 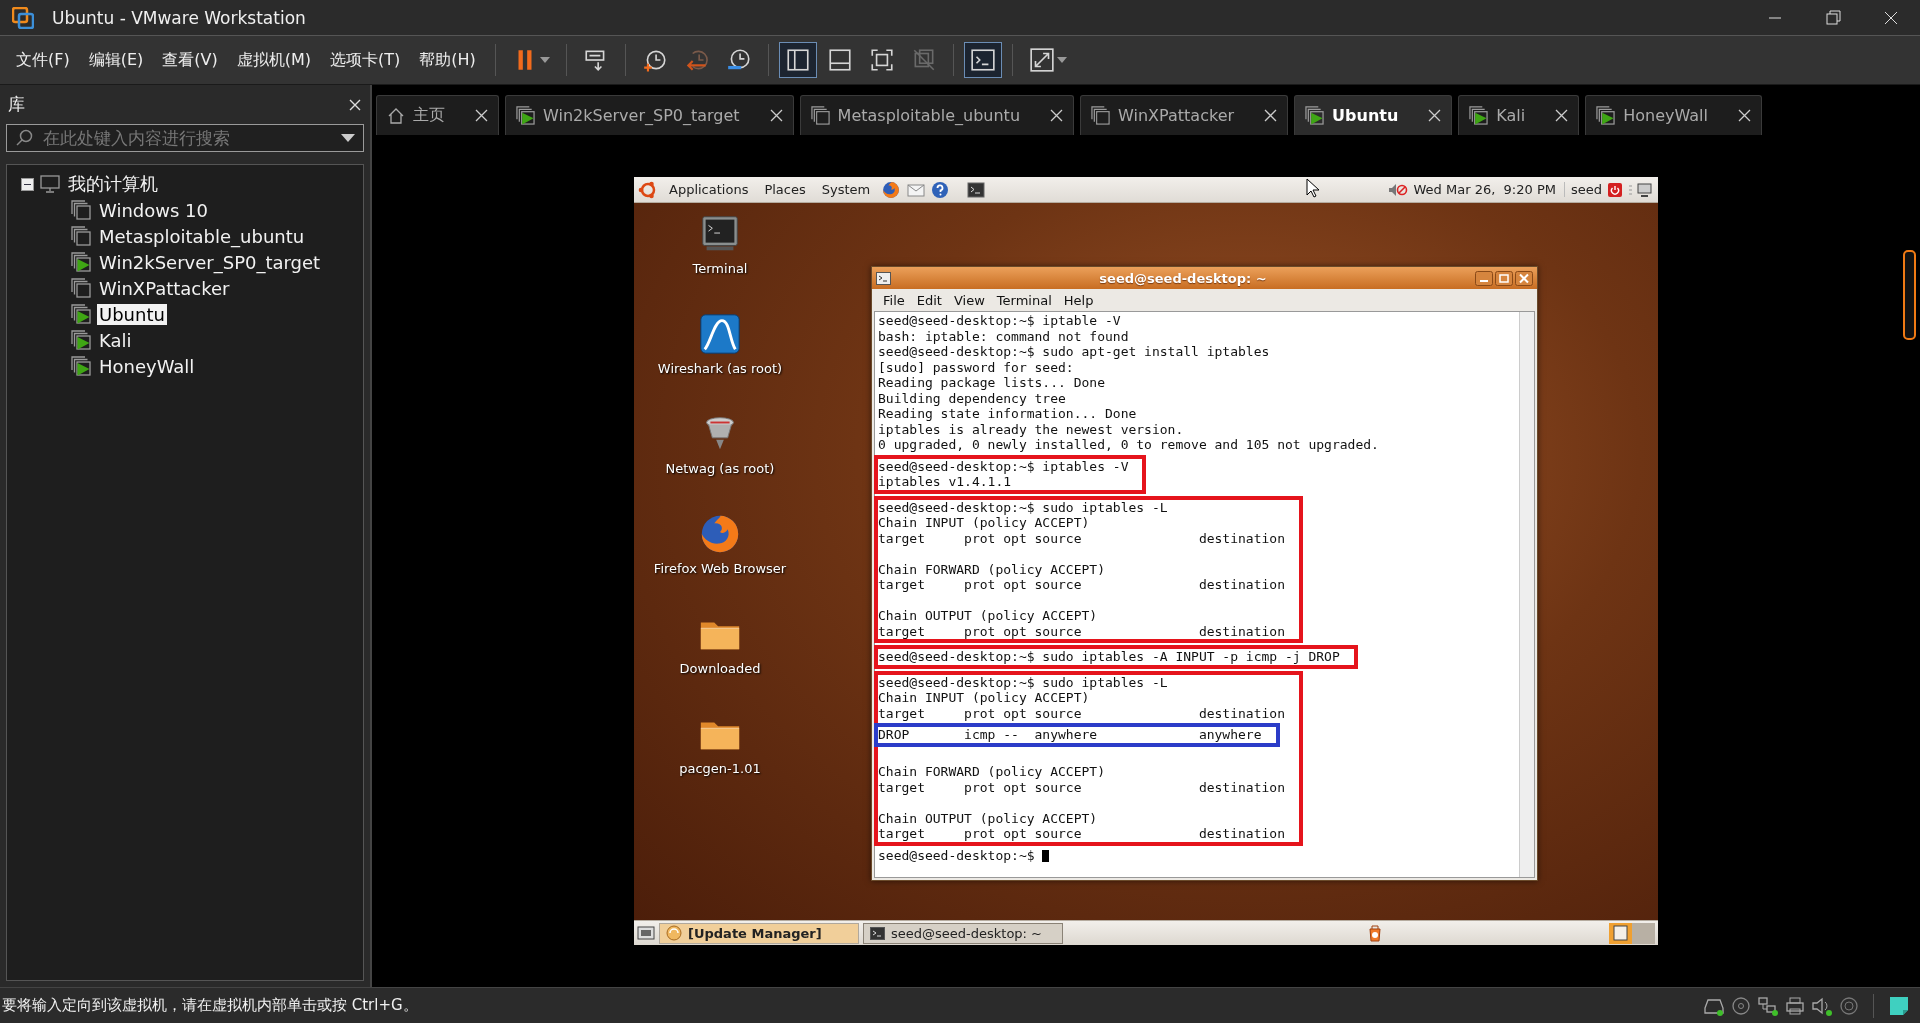 What do you see at coordinates (720, 268) in the screenshot?
I see `desktop-icon-label: Terminal` at bounding box center [720, 268].